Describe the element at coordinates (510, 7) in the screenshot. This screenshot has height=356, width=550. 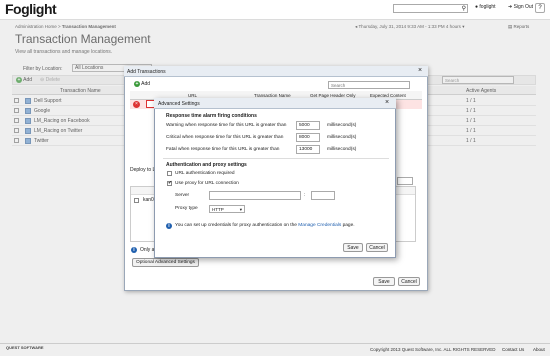
I see `signout-icon: ➜` at that location.